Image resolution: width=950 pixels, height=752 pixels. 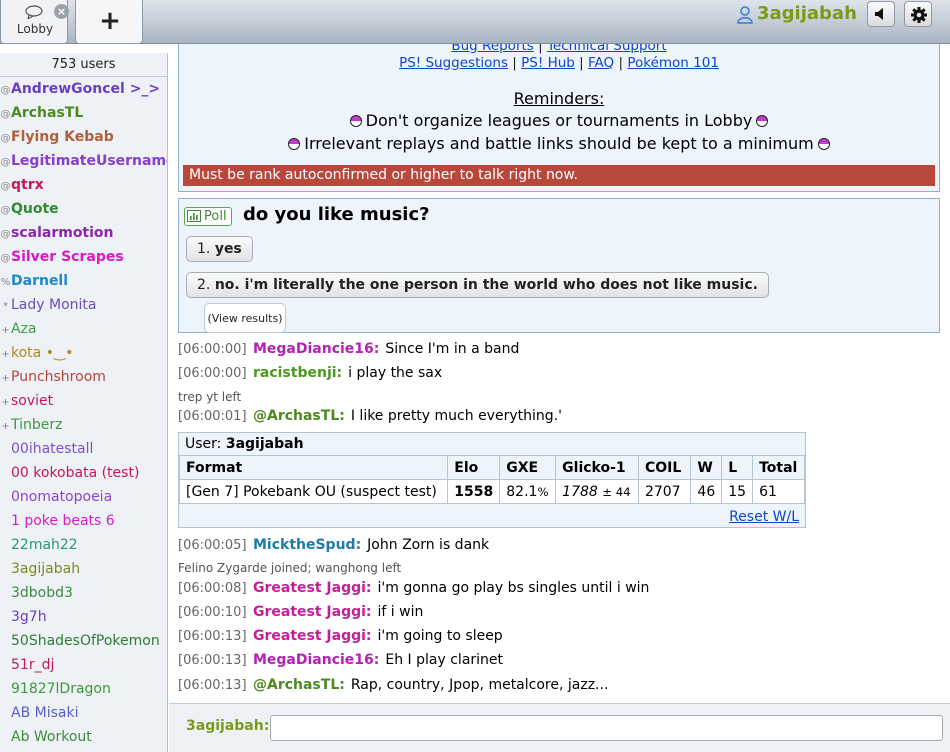 What do you see at coordinates (83, 689) in the screenshot?
I see `user-list-item: 91827lDragon` at bounding box center [83, 689].